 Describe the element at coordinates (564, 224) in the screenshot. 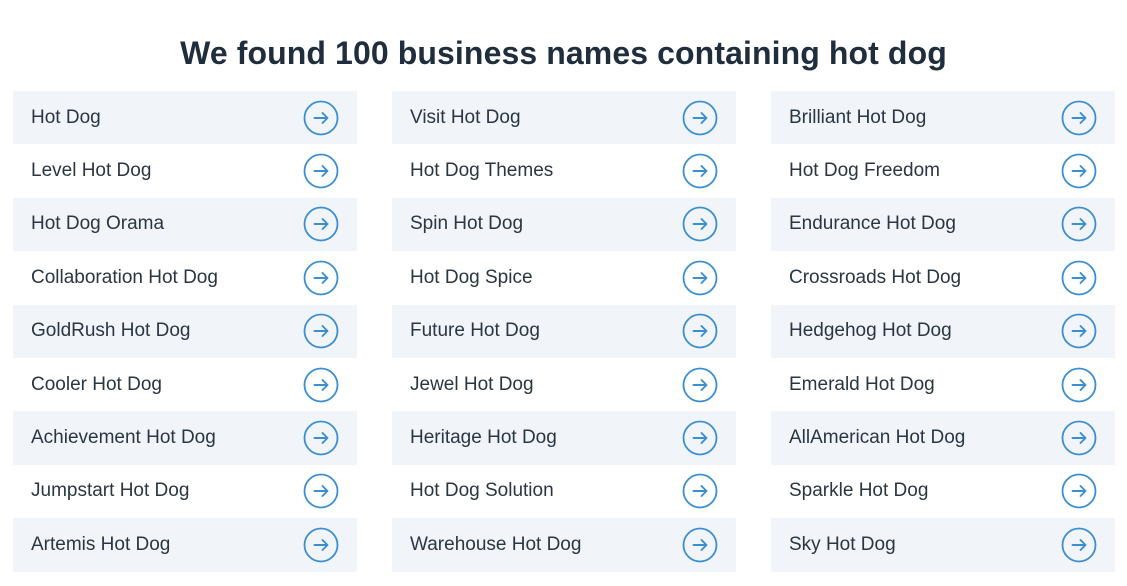

I see `business-name-item: Spin Hot Dog` at that location.